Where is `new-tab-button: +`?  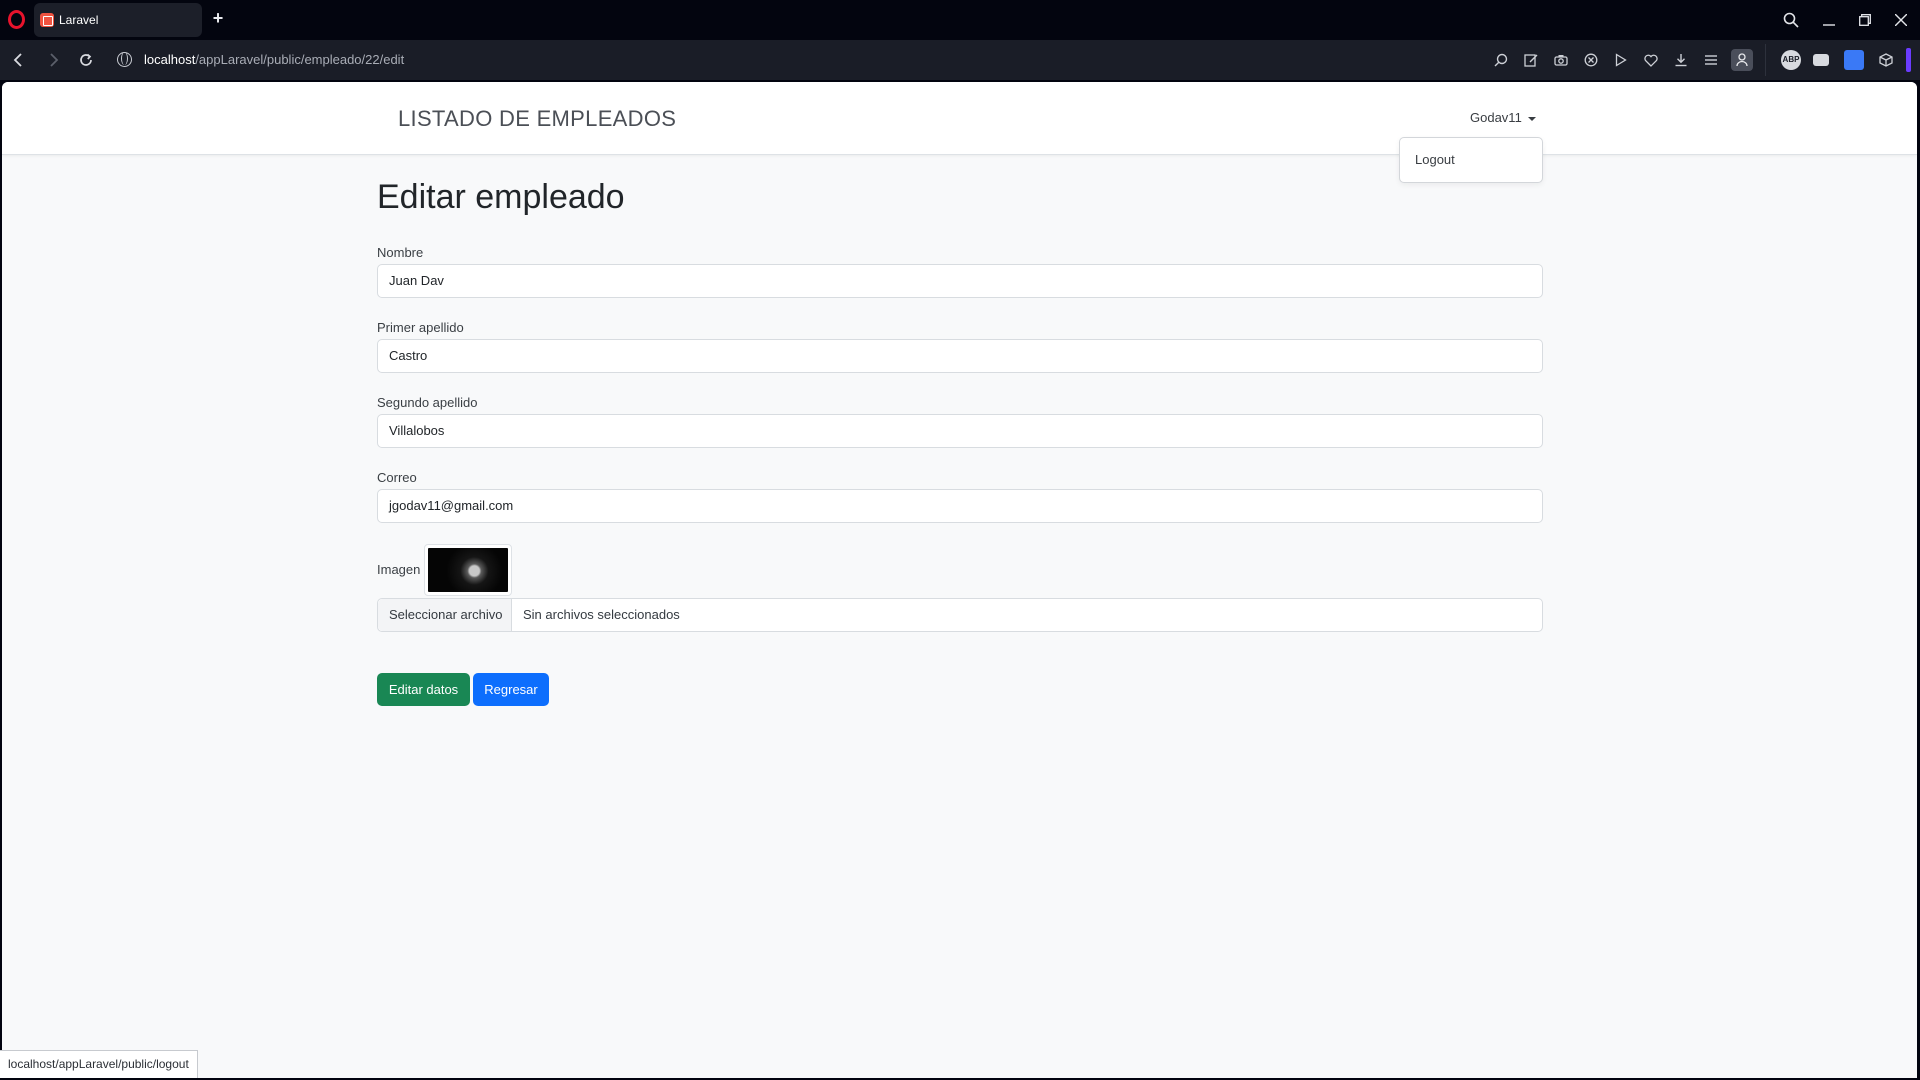
new-tab-button: + is located at coordinates (218, 18).